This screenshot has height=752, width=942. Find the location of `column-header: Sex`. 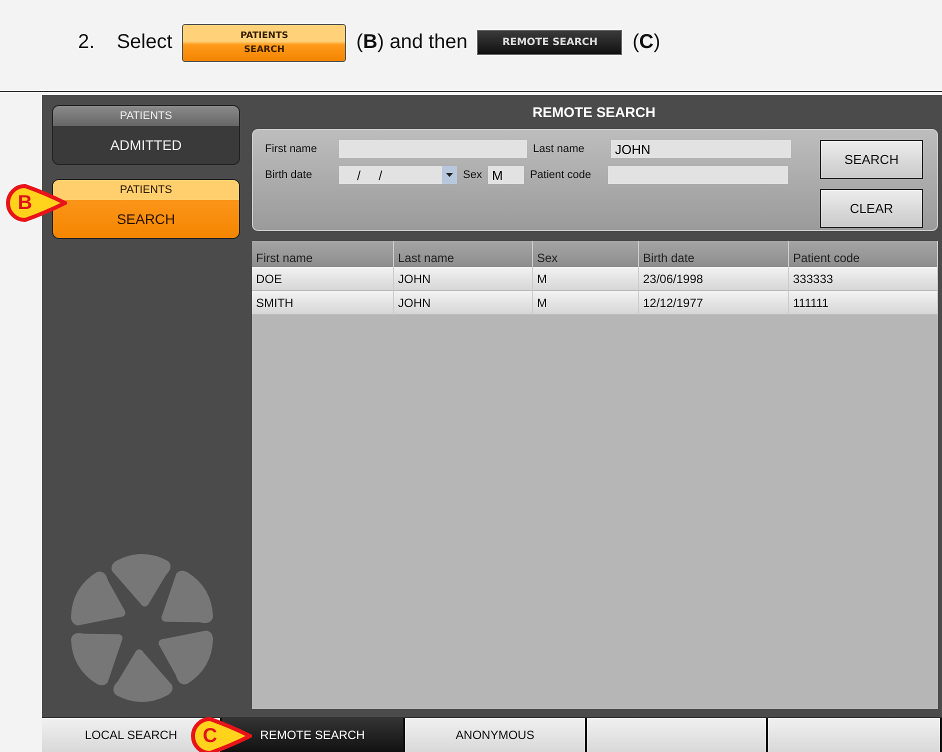

column-header: Sex is located at coordinates (586, 254).